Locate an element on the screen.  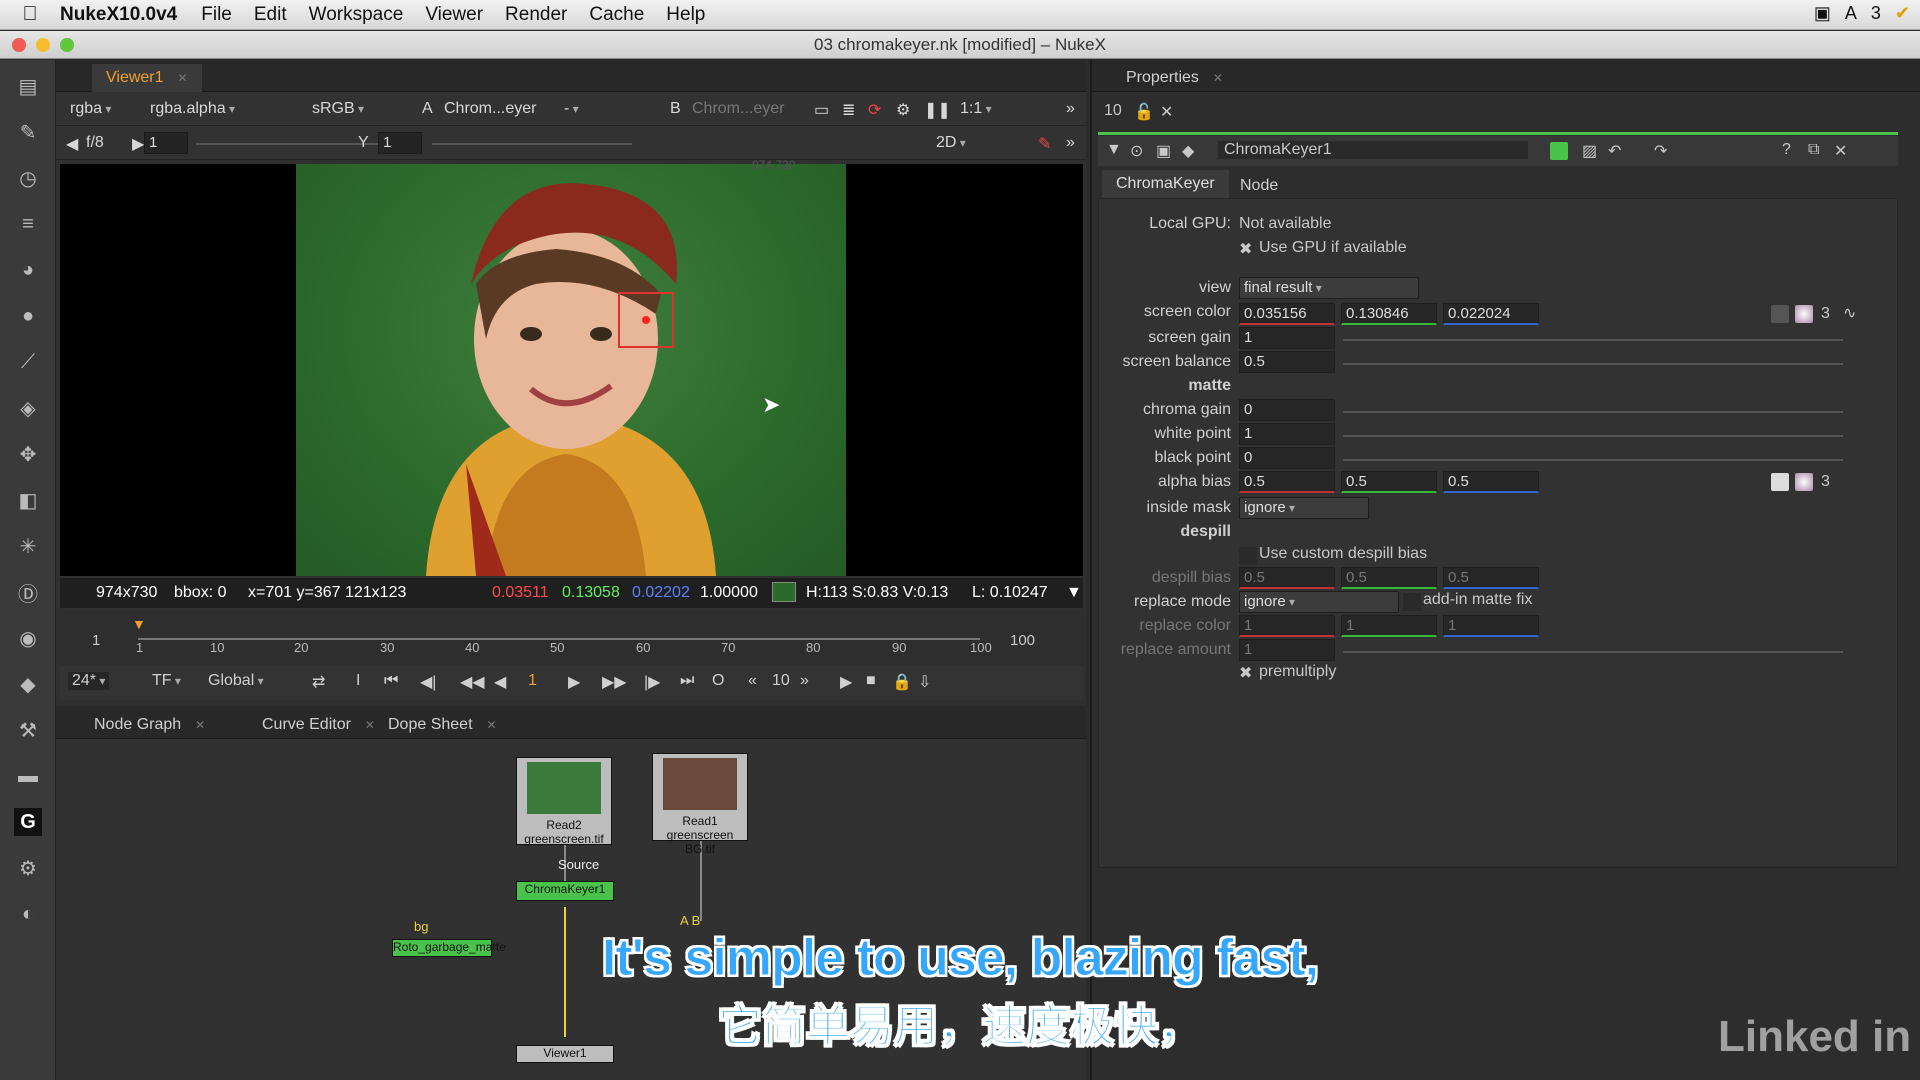
screen-gain-slider is located at coordinates (1593, 340).